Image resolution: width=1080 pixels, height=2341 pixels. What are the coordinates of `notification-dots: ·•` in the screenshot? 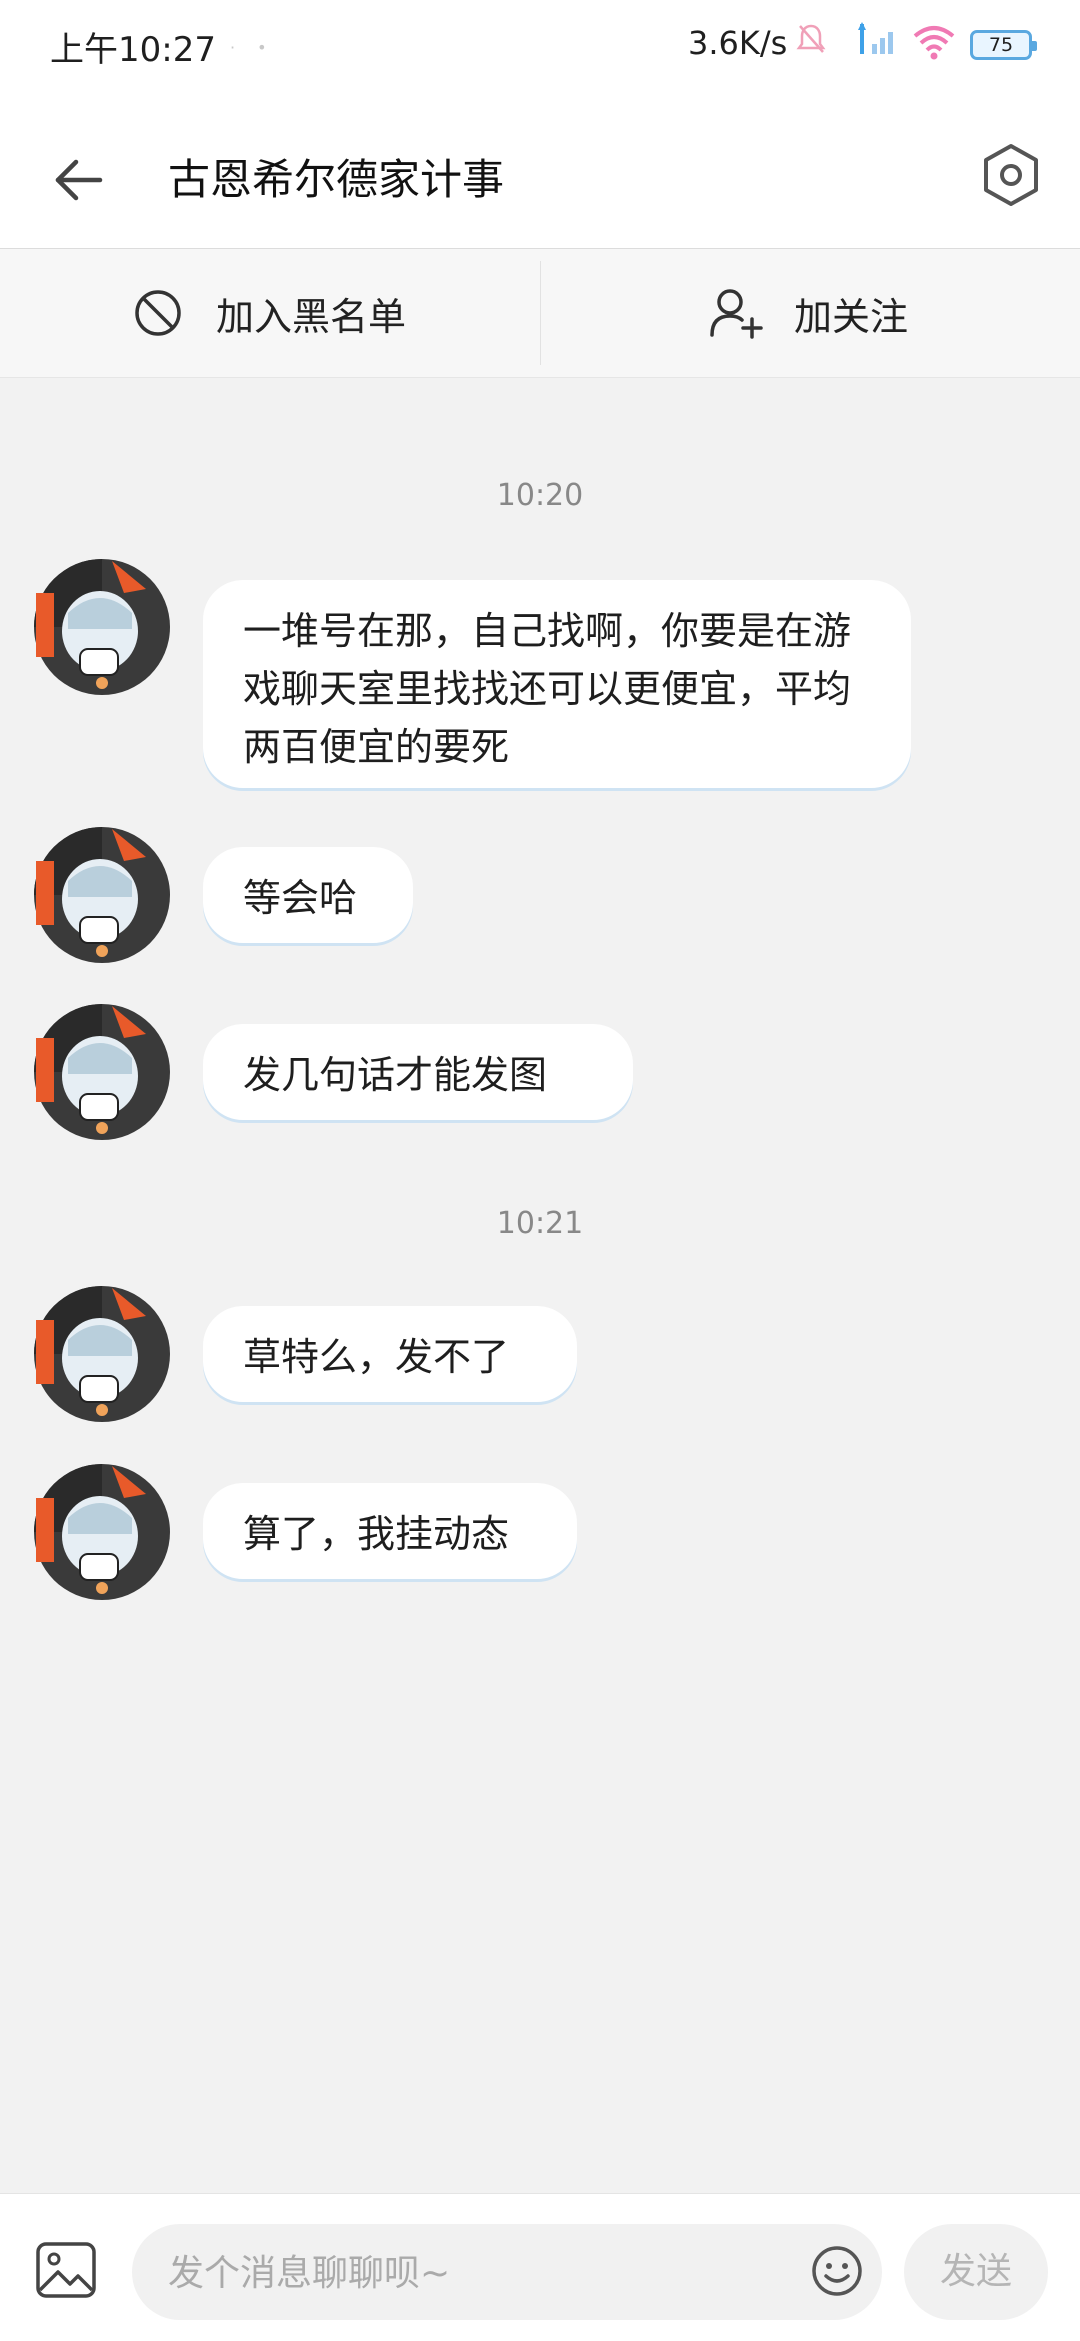 It's located at (259, 47).